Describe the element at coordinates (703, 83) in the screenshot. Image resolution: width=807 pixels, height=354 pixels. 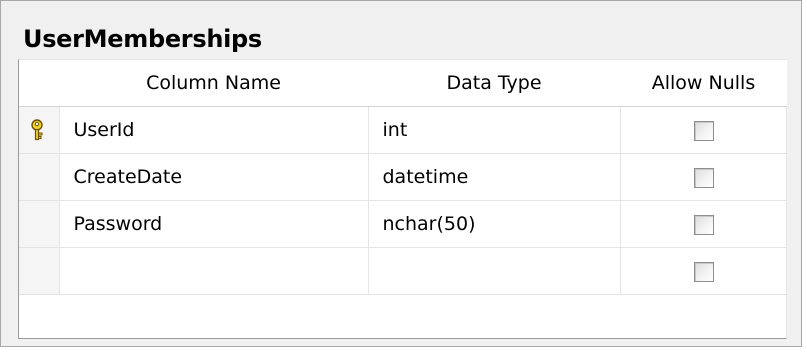
I see `allow-nulls-header: Allow Nulls` at that location.